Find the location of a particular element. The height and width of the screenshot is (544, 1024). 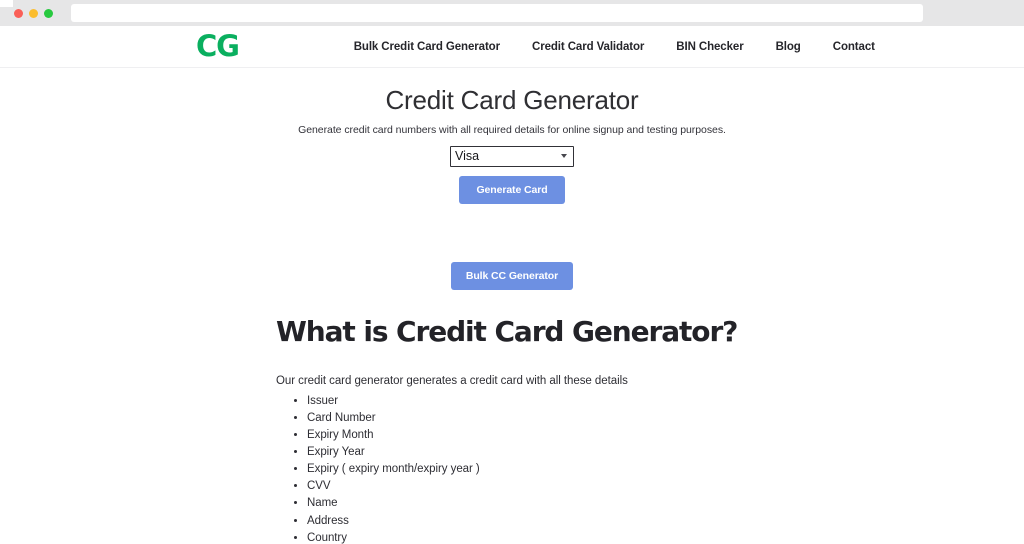

card-type-select-value: Visa is located at coordinates (467, 156).